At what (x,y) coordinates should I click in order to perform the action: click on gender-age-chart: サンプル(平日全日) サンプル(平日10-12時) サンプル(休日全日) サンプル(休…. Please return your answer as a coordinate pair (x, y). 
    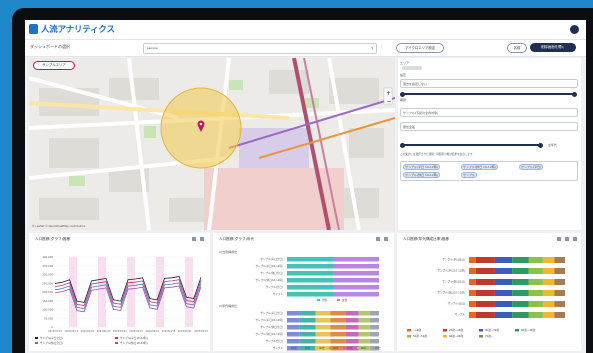
    Looking at the image, I should click on (303, 292).